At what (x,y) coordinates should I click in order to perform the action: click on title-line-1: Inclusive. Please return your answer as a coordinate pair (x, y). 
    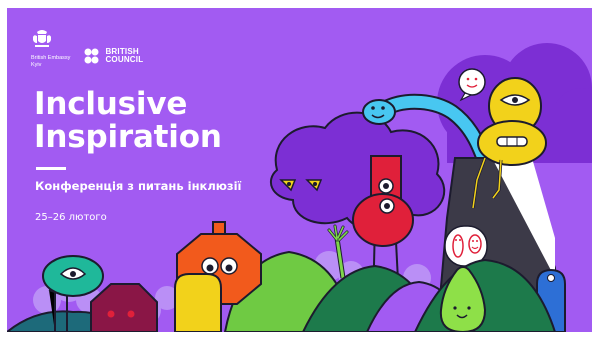
    Looking at the image, I should click on (111, 104).